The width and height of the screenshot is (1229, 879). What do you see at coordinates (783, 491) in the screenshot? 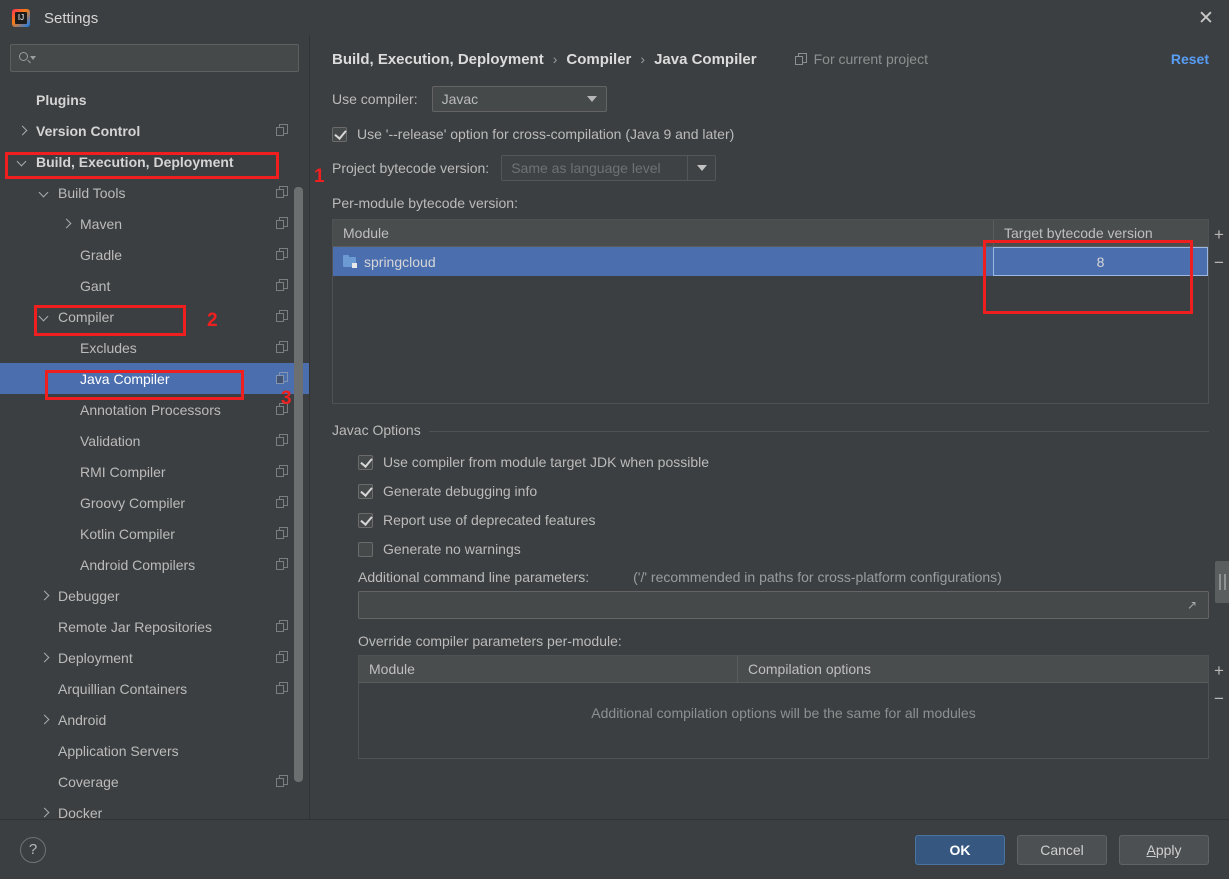
I see `javac-option-row: Generate debugging info` at bounding box center [783, 491].